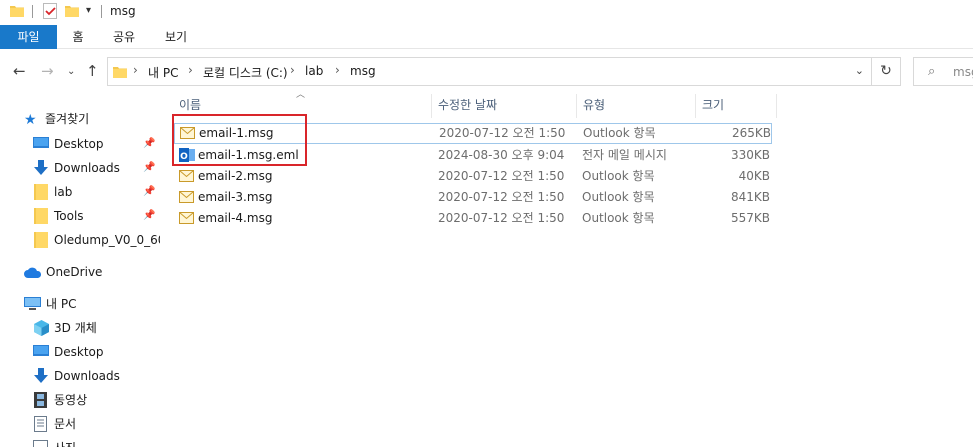 The width and height of the screenshot is (973, 447). What do you see at coordinates (737, 106) in the screenshot?
I see `column-header-size: 크기` at bounding box center [737, 106].